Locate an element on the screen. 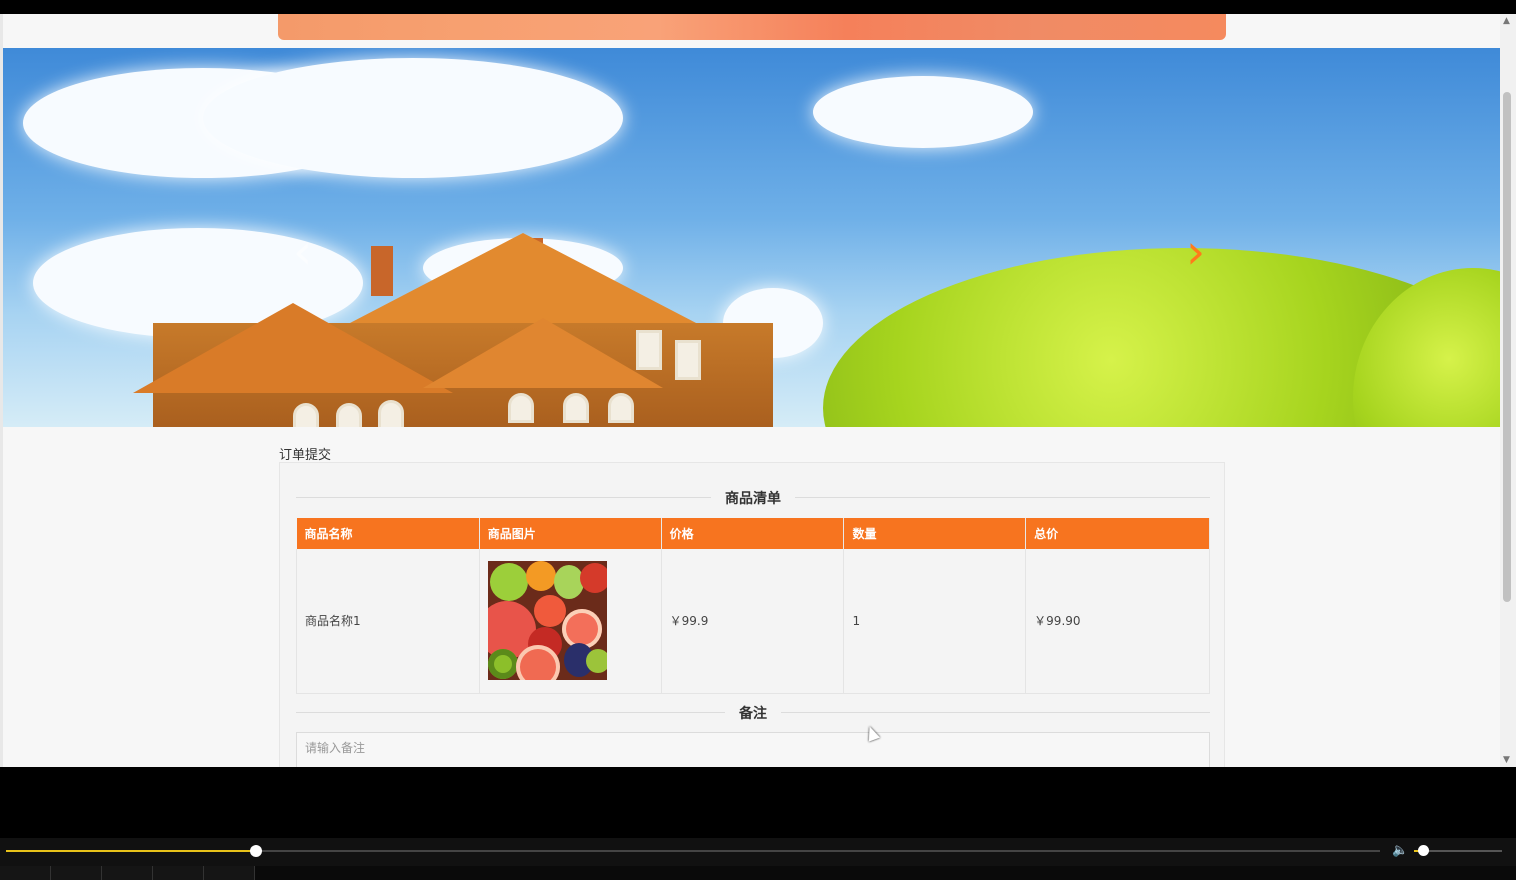 This screenshot has height=880, width=1516. progress-track is located at coordinates (693, 851).